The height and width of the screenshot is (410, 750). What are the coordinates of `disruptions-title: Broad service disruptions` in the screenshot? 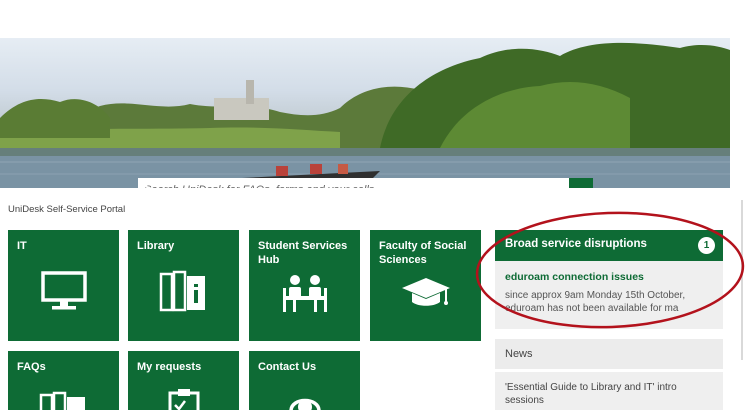 It's located at (576, 244).